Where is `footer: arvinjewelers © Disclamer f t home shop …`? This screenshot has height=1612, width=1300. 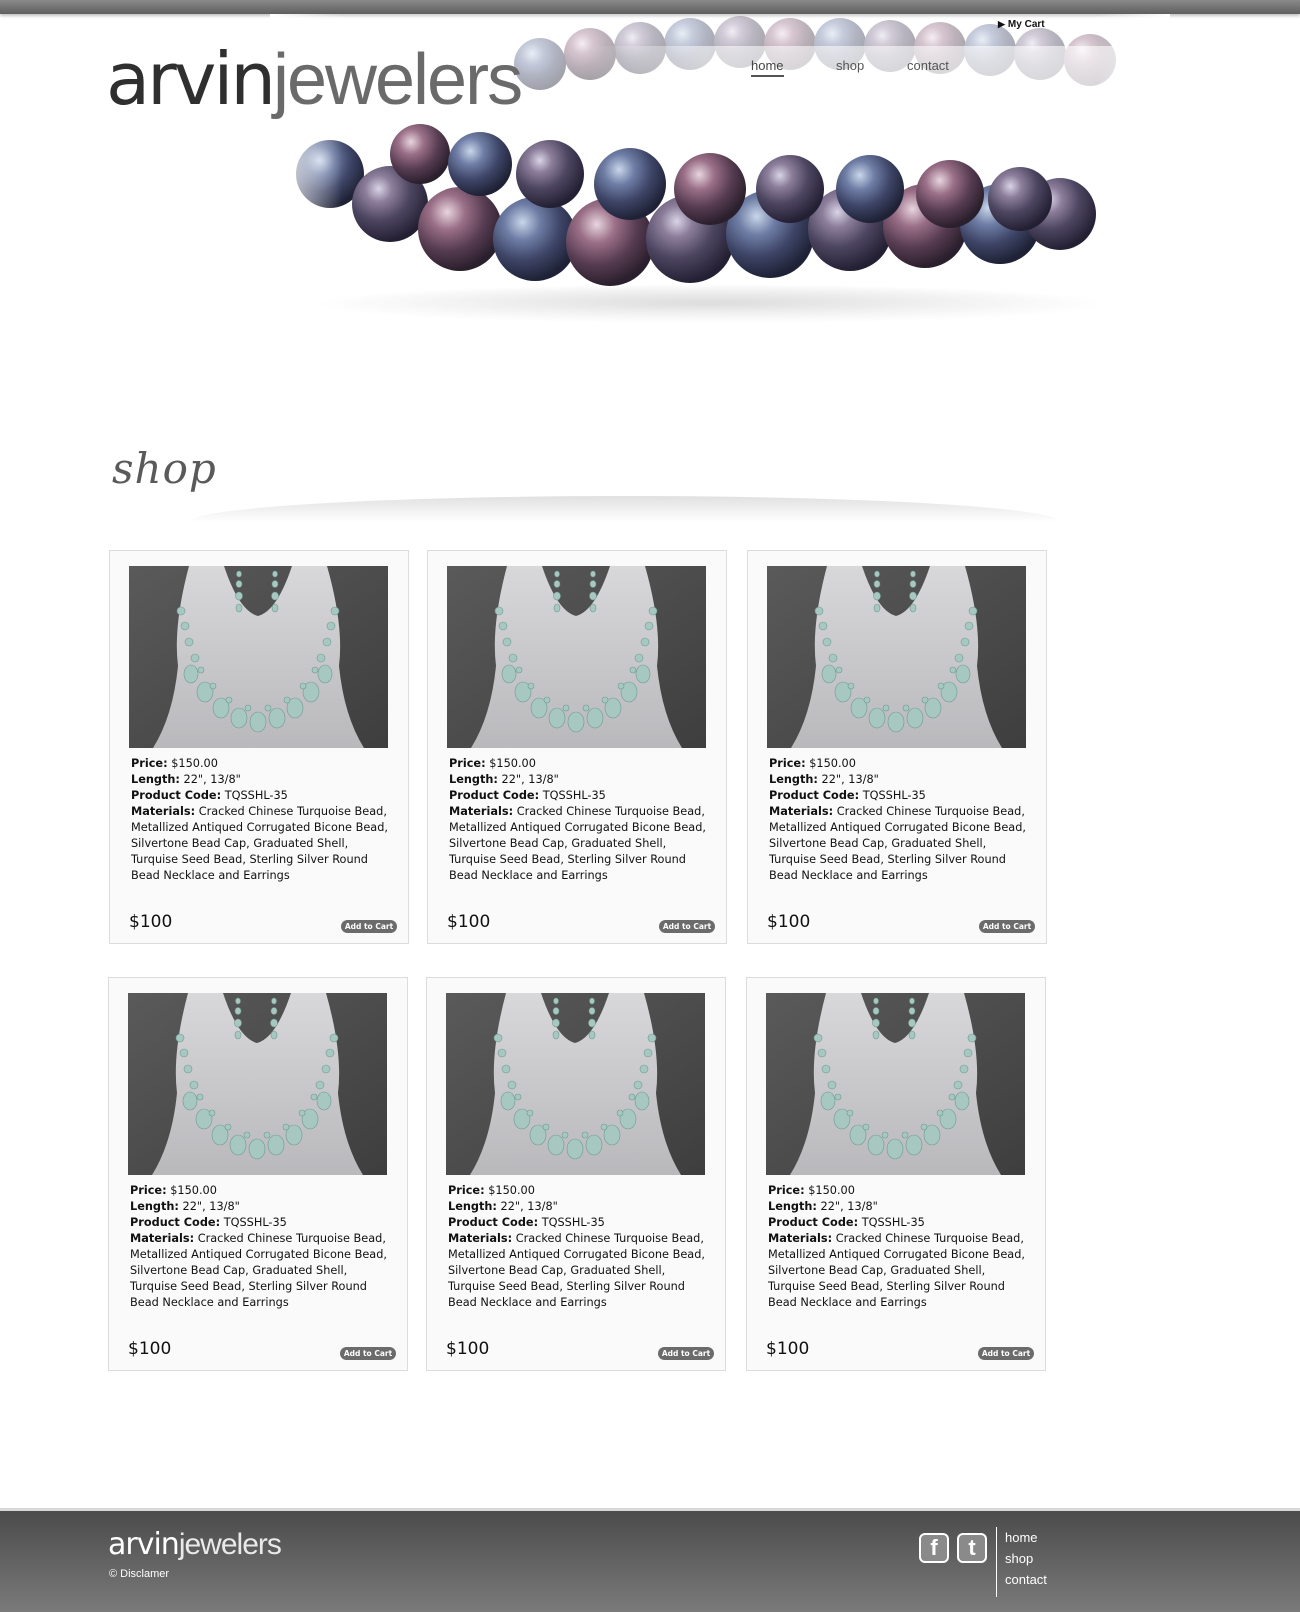 footer: arvinjewelers © Disclamer f t home shop … is located at coordinates (650, 1560).